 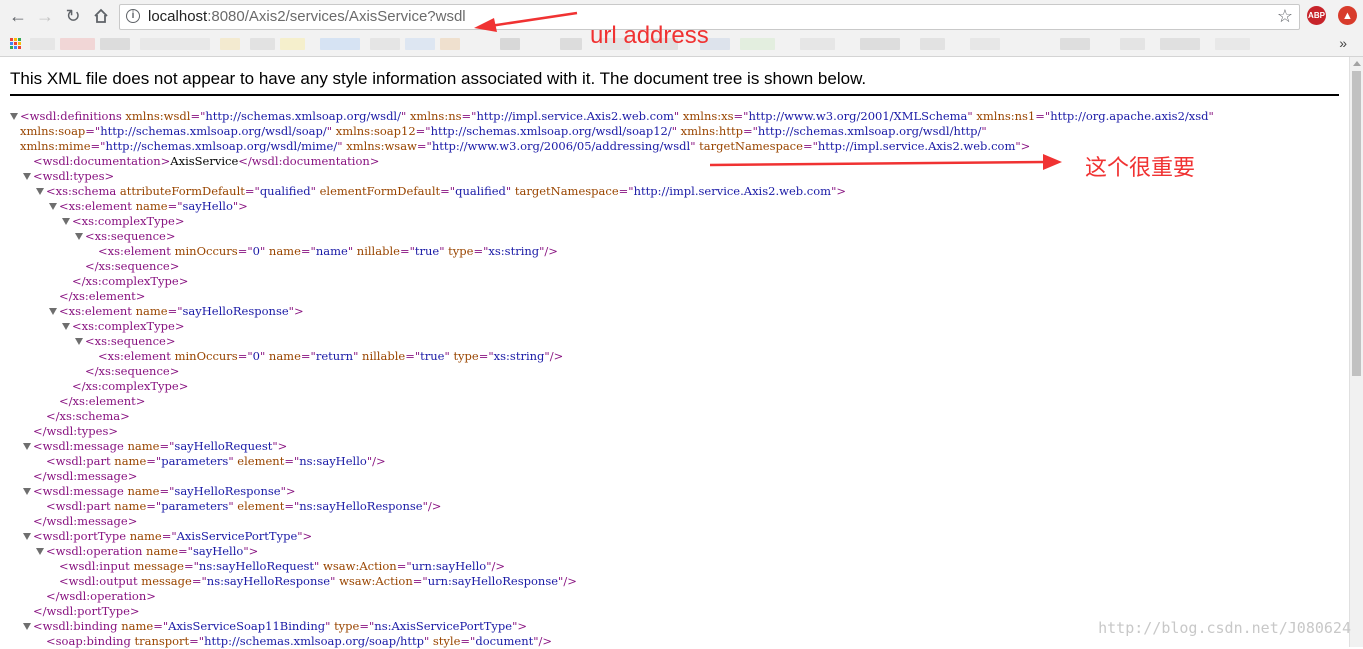 What do you see at coordinates (86, 611) in the screenshot?
I see `xml-line: </wsdl:portType>` at bounding box center [86, 611].